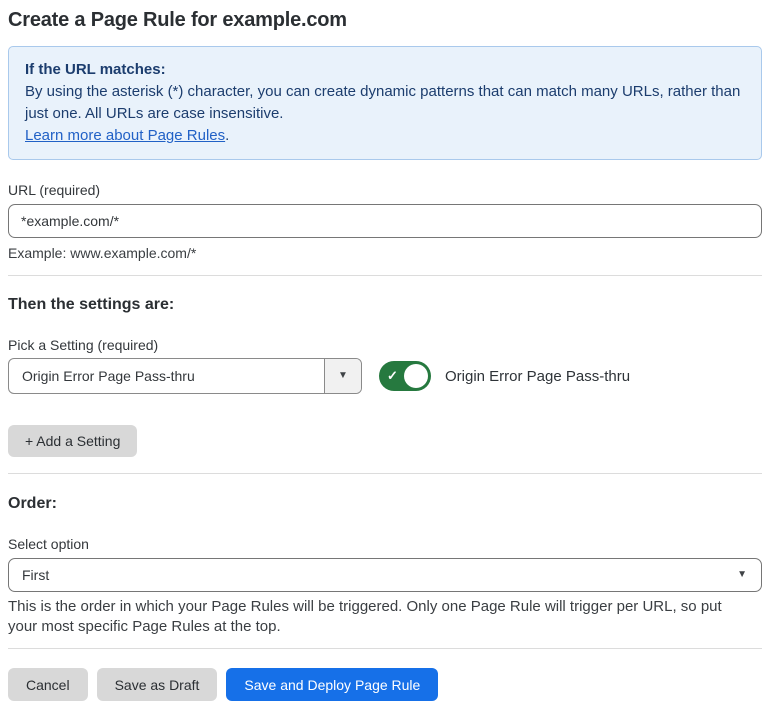  I want to click on order-section-heading: Order:, so click(32, 503).